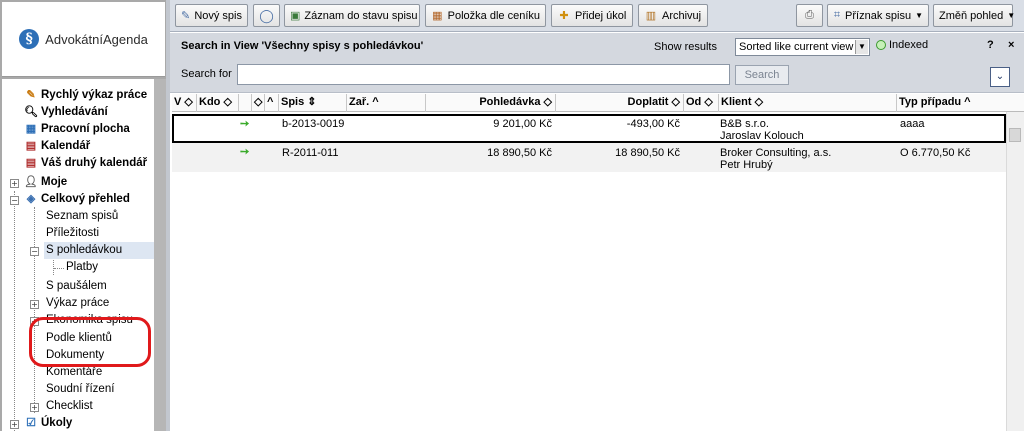 This screenshot has height=431, width=1024. What do you see at coordinates (974, 15) in the screenshot?
I see `change-view-button: Změň pohled ▼` at bounding box center [974, 15].